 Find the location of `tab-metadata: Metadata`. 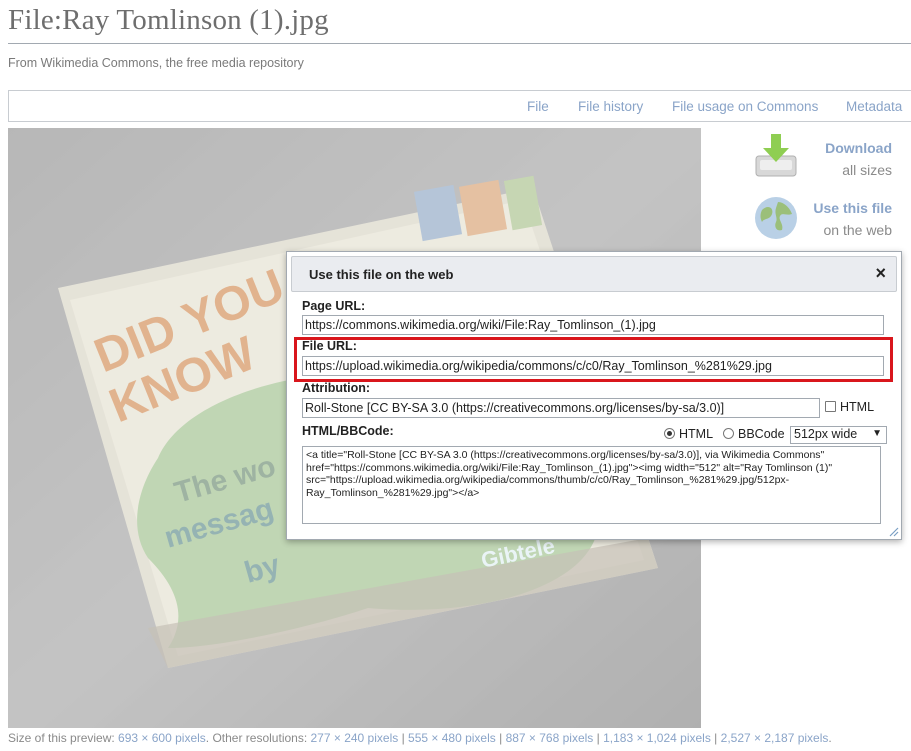

tab-metadata: Metadata is located at coordinates (874, 106).